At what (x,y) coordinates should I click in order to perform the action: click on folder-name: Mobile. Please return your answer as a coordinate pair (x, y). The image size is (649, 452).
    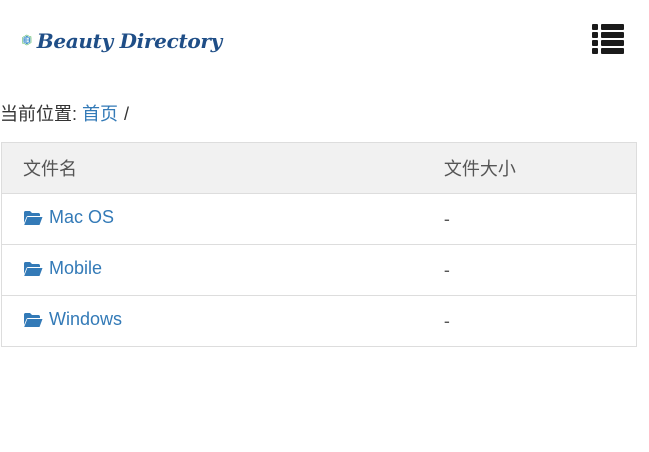
    Looking at the image, I should click on (76, 268).